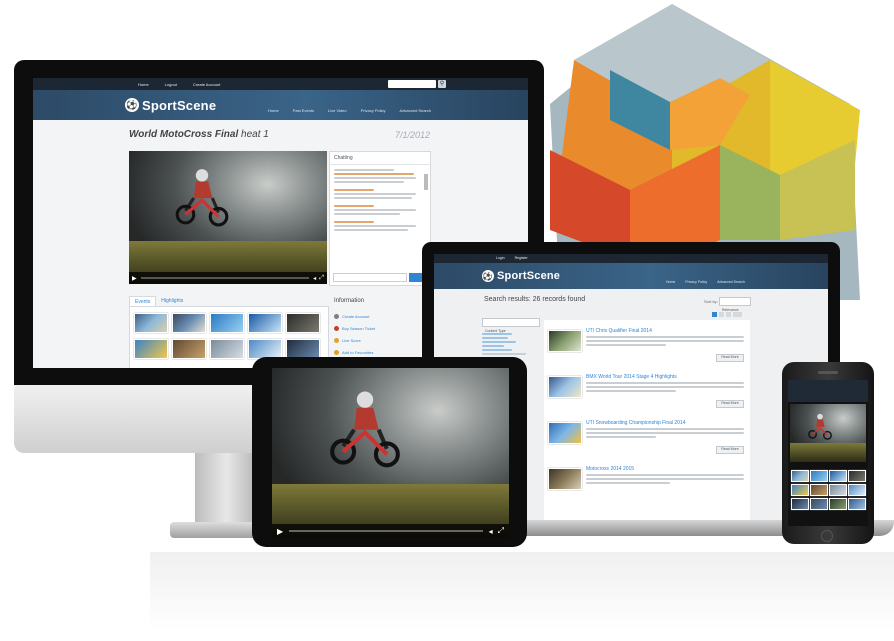 This screenshot has width=894, height=641. I want to click on info-link-live-score: Live Score, so click(354, 340).